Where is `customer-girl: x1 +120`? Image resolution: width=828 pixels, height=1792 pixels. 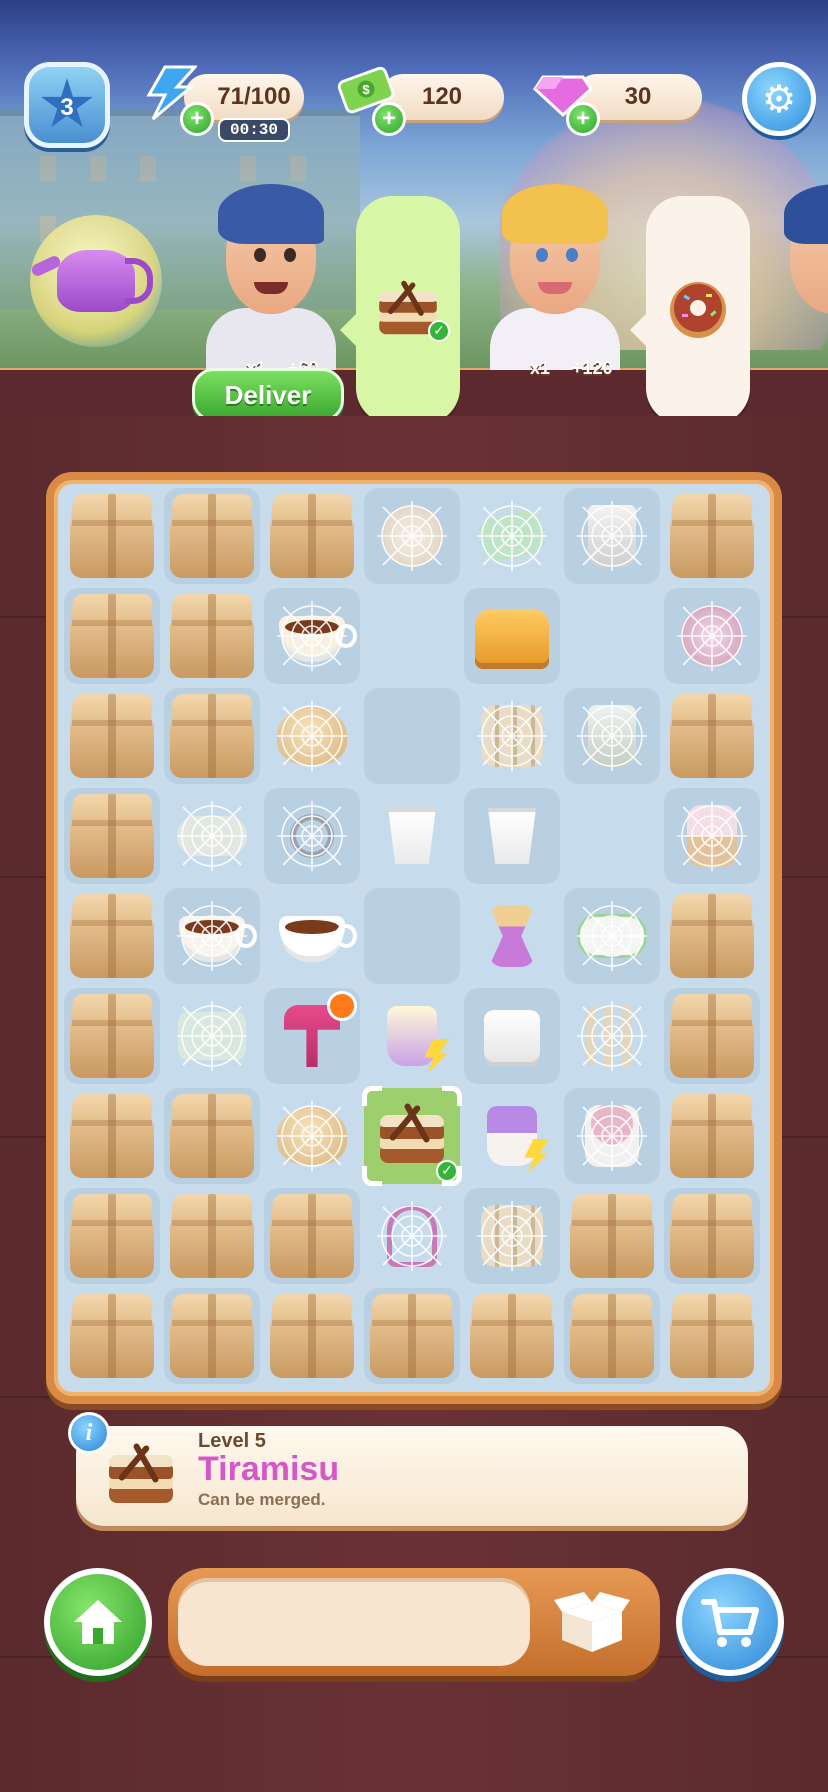 customer-girl: x1 +120 is located at coordinates (555, 274).